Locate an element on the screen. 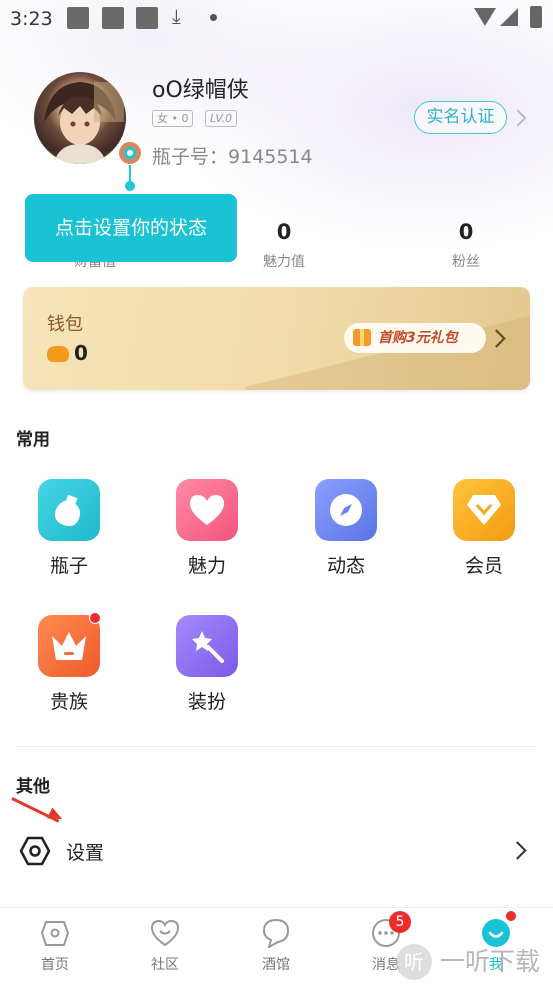 This screenshot has width=553, height=984. grid-label-noble: 贵族 is located at coordinates (68, 702).